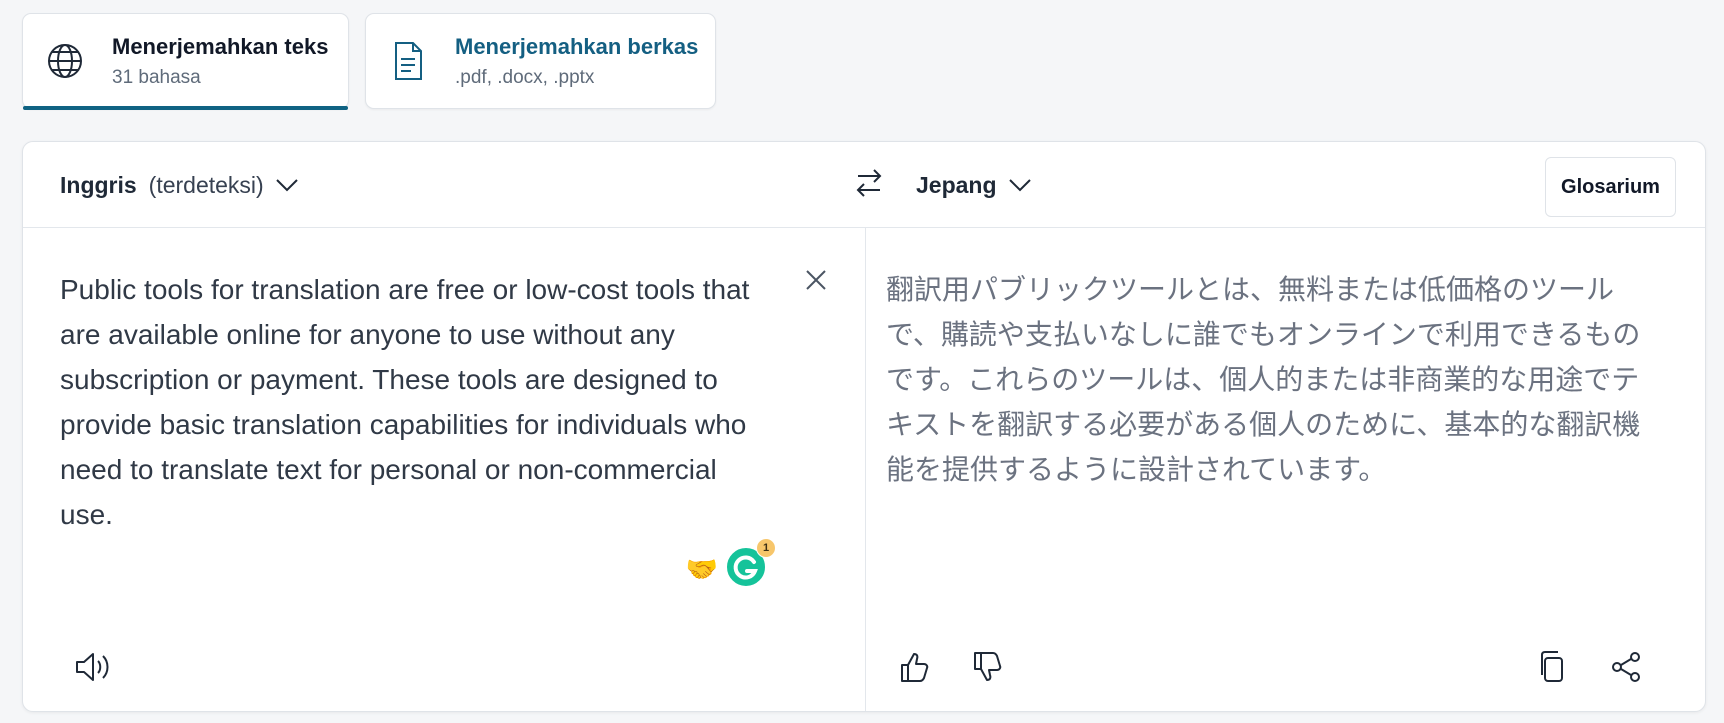  I want to click on listen-button, so click(93, 669).